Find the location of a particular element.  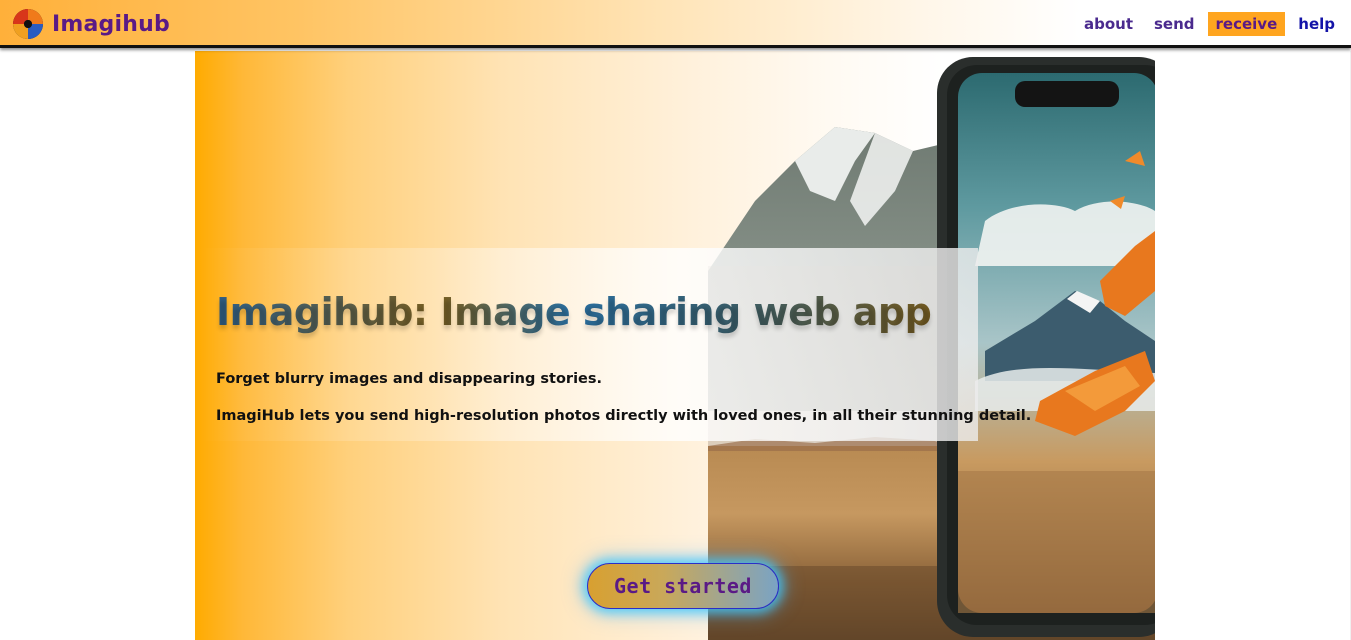

hero-title: Imagihub: Image sharing web app is located at coordinates (586, 312).